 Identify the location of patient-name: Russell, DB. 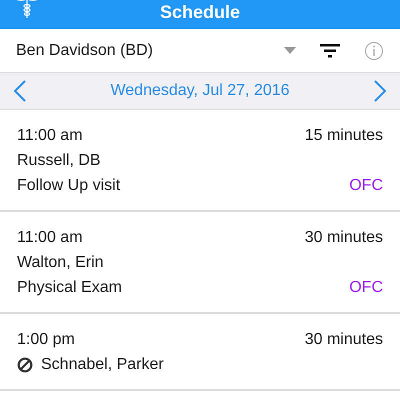
(59, 160).